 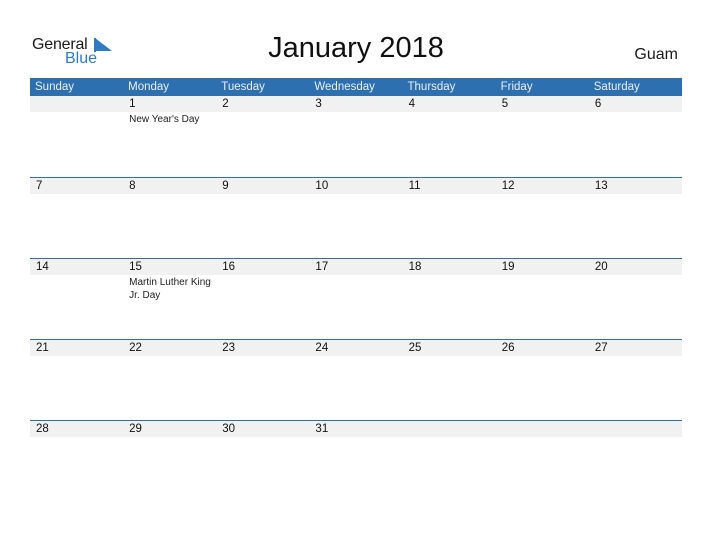 What do you see at coordinates (508, 267) in the screenshot?
I see `day-number: 19` at bounding box center [508, 267].